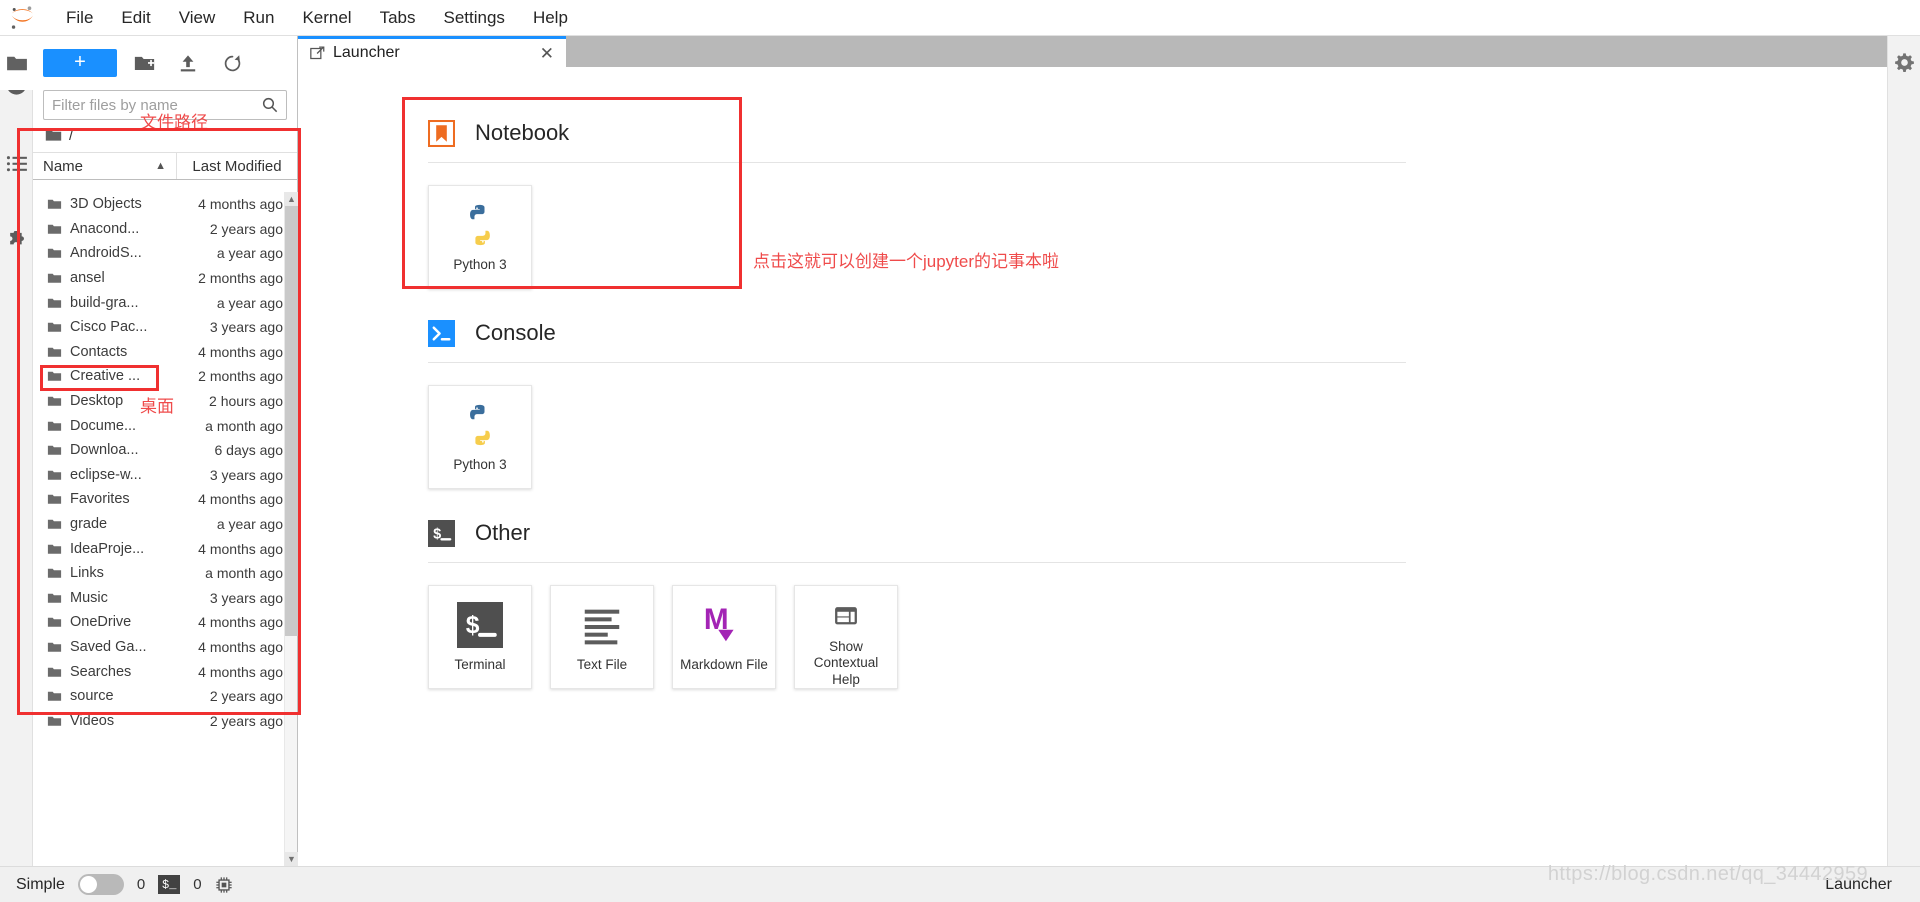 Image resolution: width=1920 pixels, height=902 pixels. I want to click on table-row: Desktop 2 hours ago, so click(165, 401).